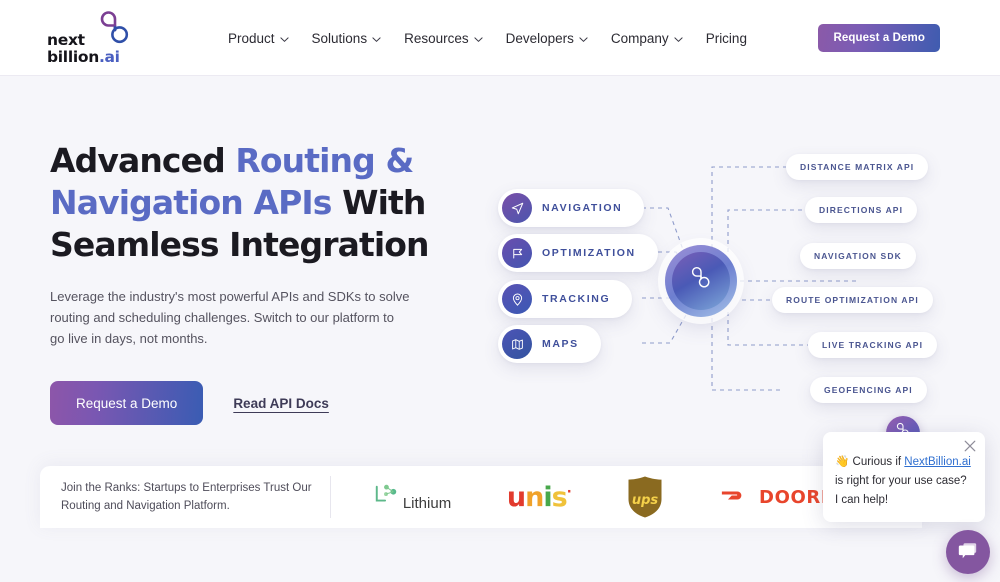  I want to click on capability-label: OPTIMIZATION, so click(589, 253).